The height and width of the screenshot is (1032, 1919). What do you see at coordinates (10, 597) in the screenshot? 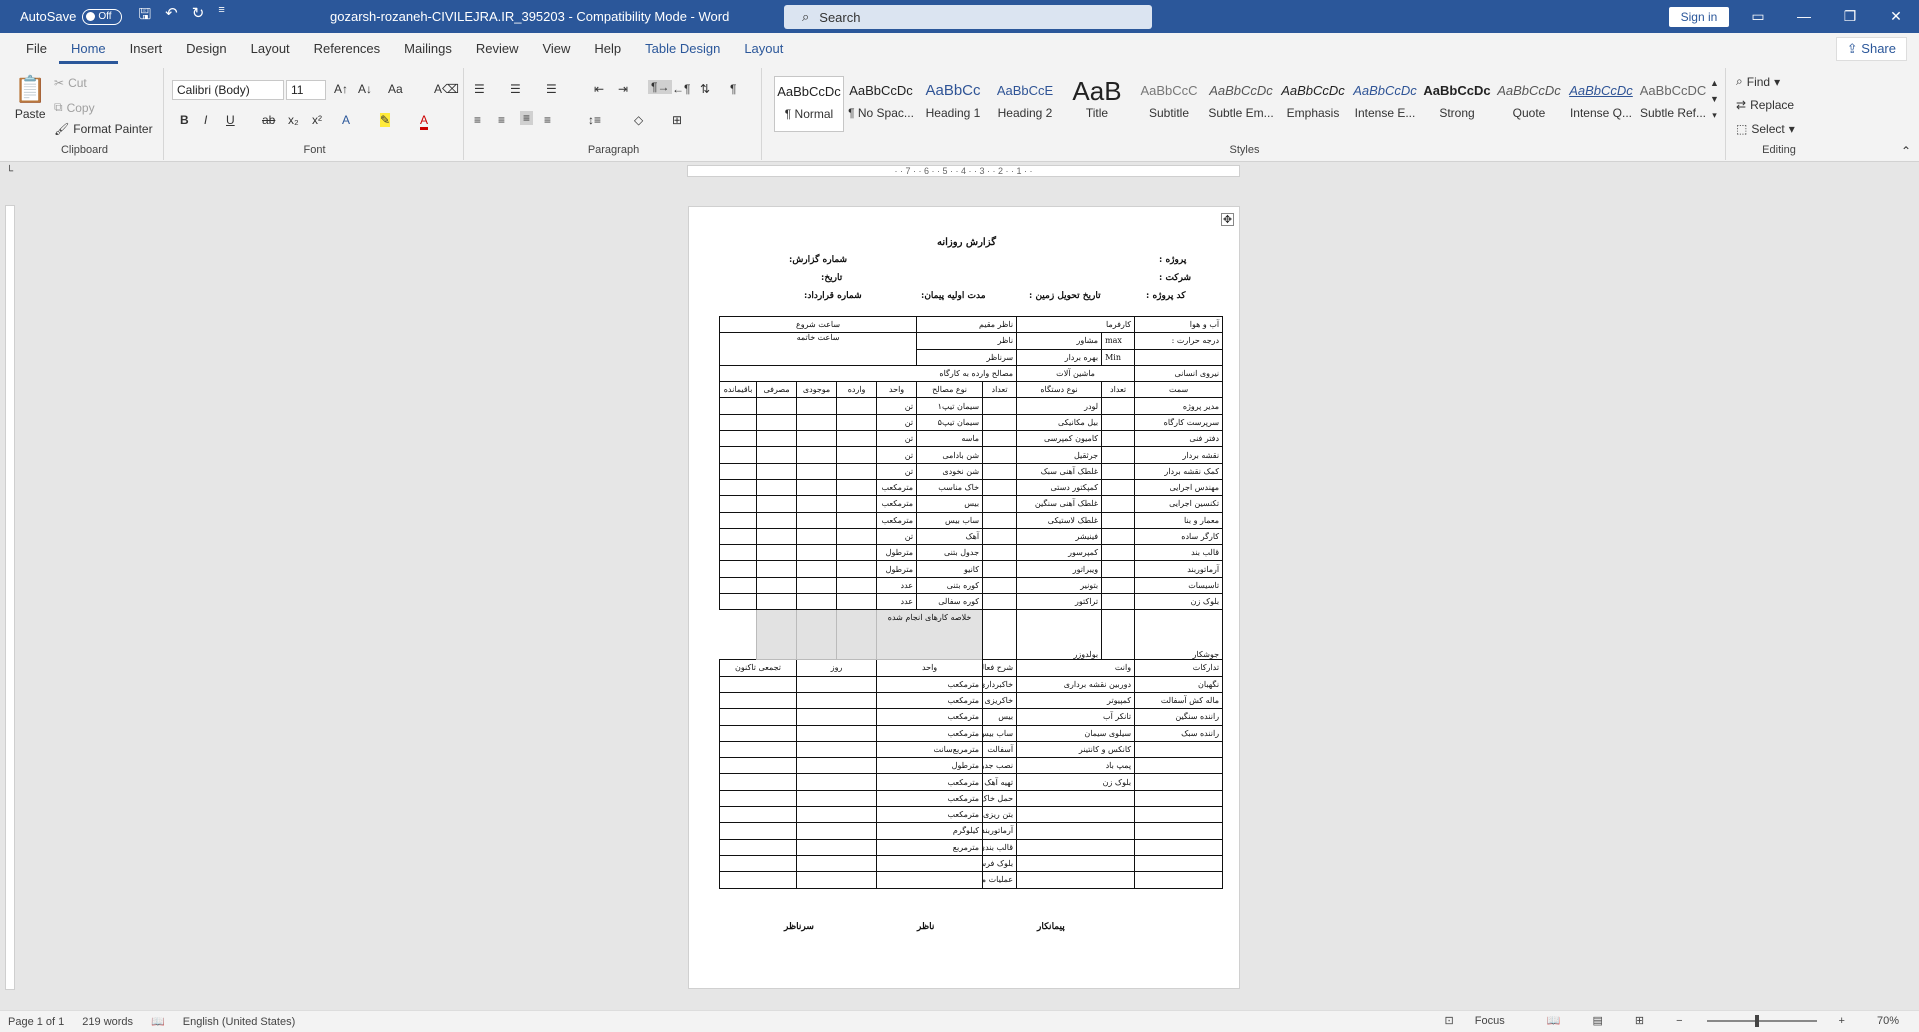
I see `vertical-ruler` at bounding box center [10, 597].